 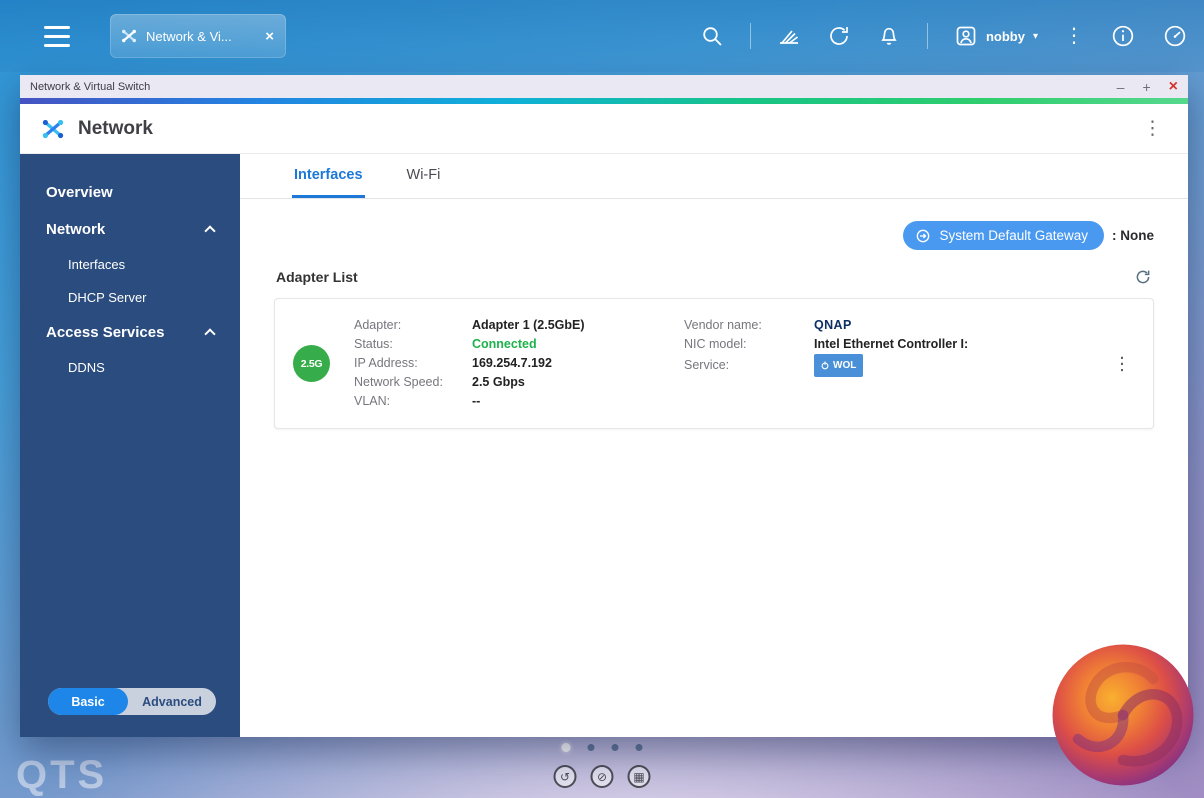 What do you see at coordinates (566, 747) in the screenshot?
I see `pager-dot-active` at bounding box center [566, 747].